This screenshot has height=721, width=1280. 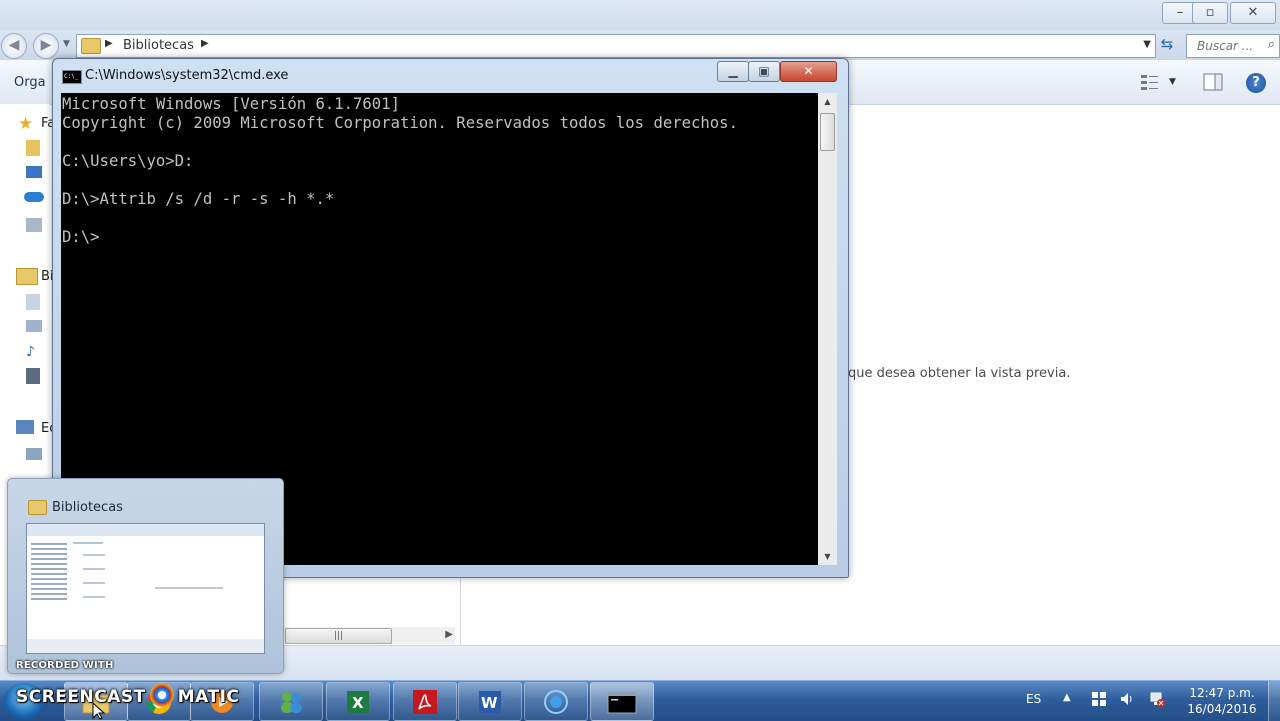 I want to click on recorded-with-label: RECORDED WITH, so click(x=65, y=665).